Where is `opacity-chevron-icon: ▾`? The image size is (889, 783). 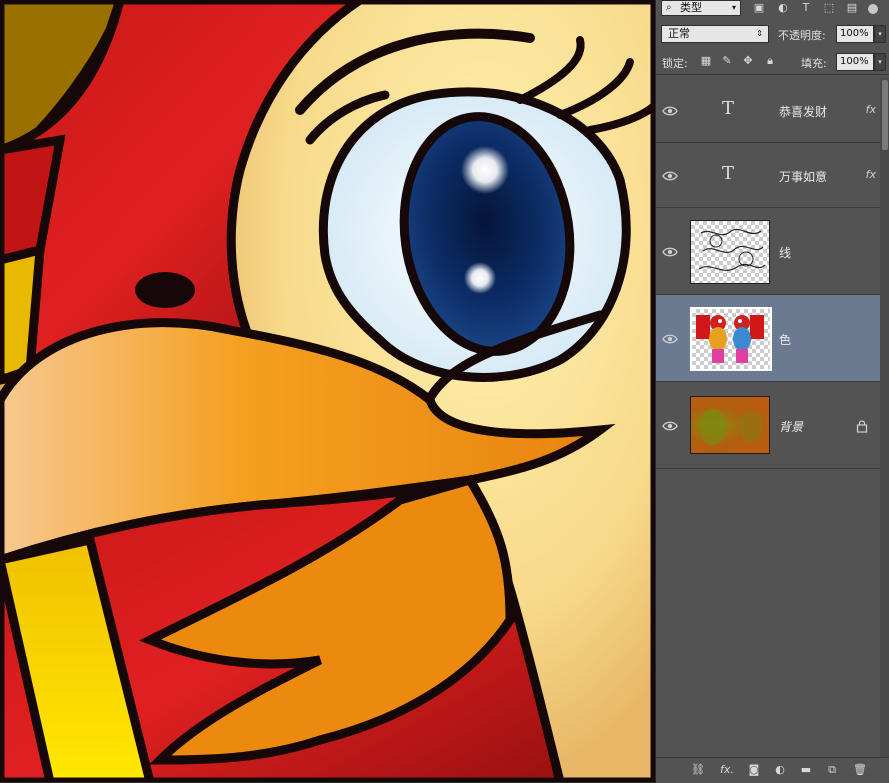 opacity-chevron-icon: ▾ is located at coordinates (880, 34).